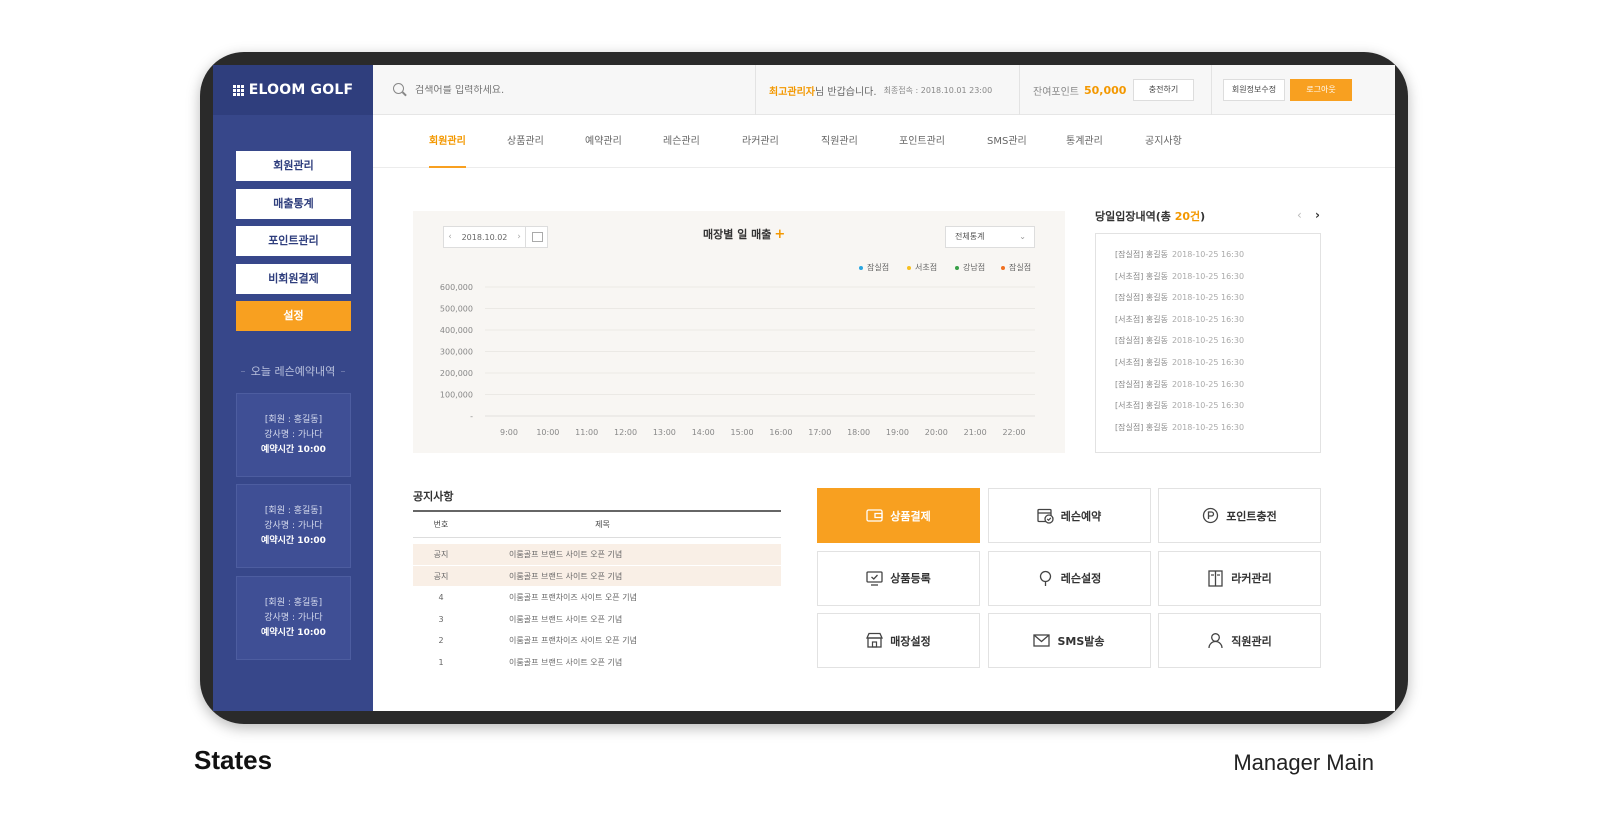  I want to click on tab-product: 상품관리, so click(525, 141).